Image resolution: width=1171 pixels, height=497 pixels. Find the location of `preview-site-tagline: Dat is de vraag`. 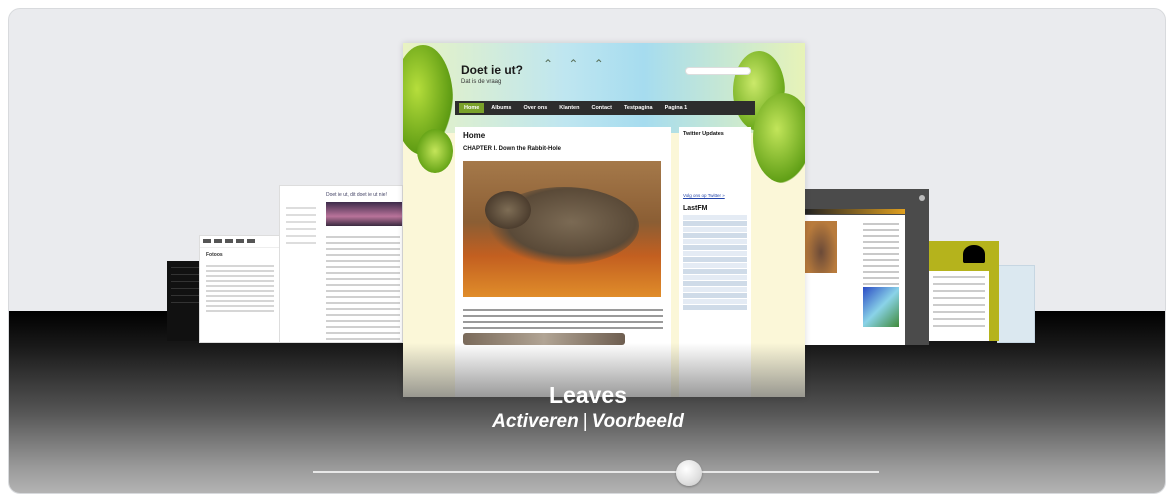

preview-site-tagline: Dat is de vraag is located at coordinates (481, 82).